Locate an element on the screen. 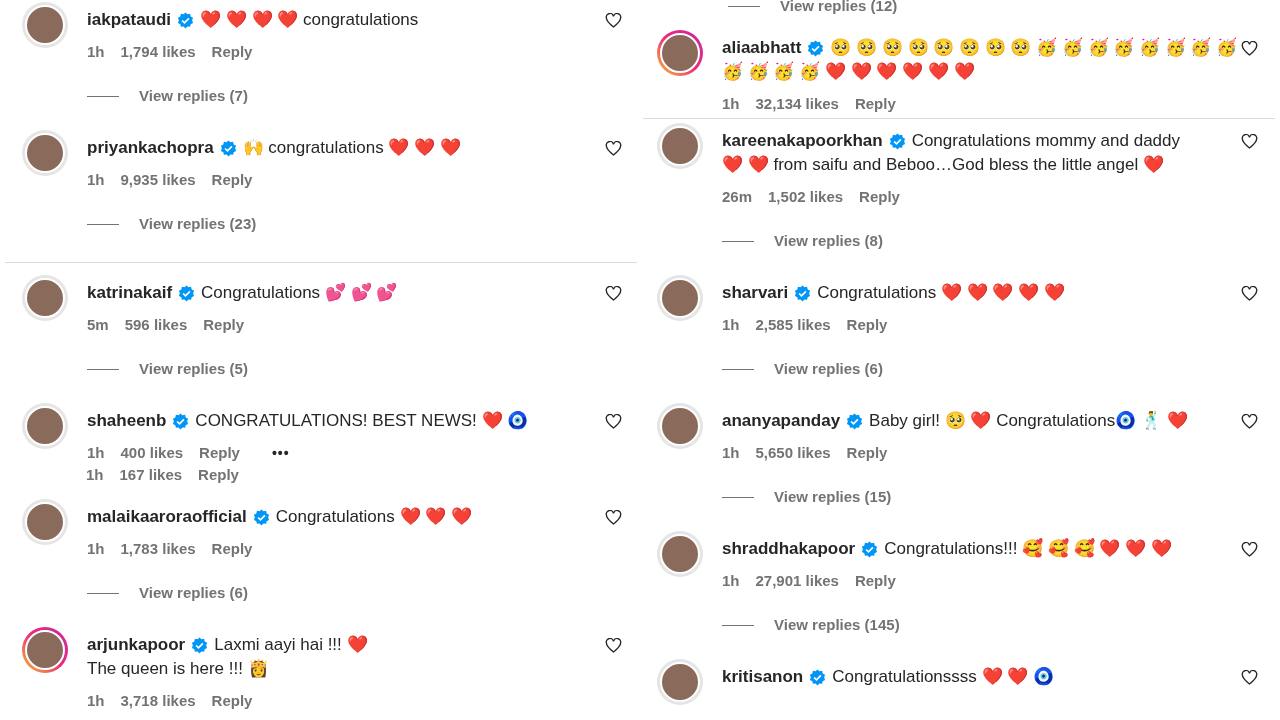  likes-count: 3,718 likes is located at coordinates (158, 701).